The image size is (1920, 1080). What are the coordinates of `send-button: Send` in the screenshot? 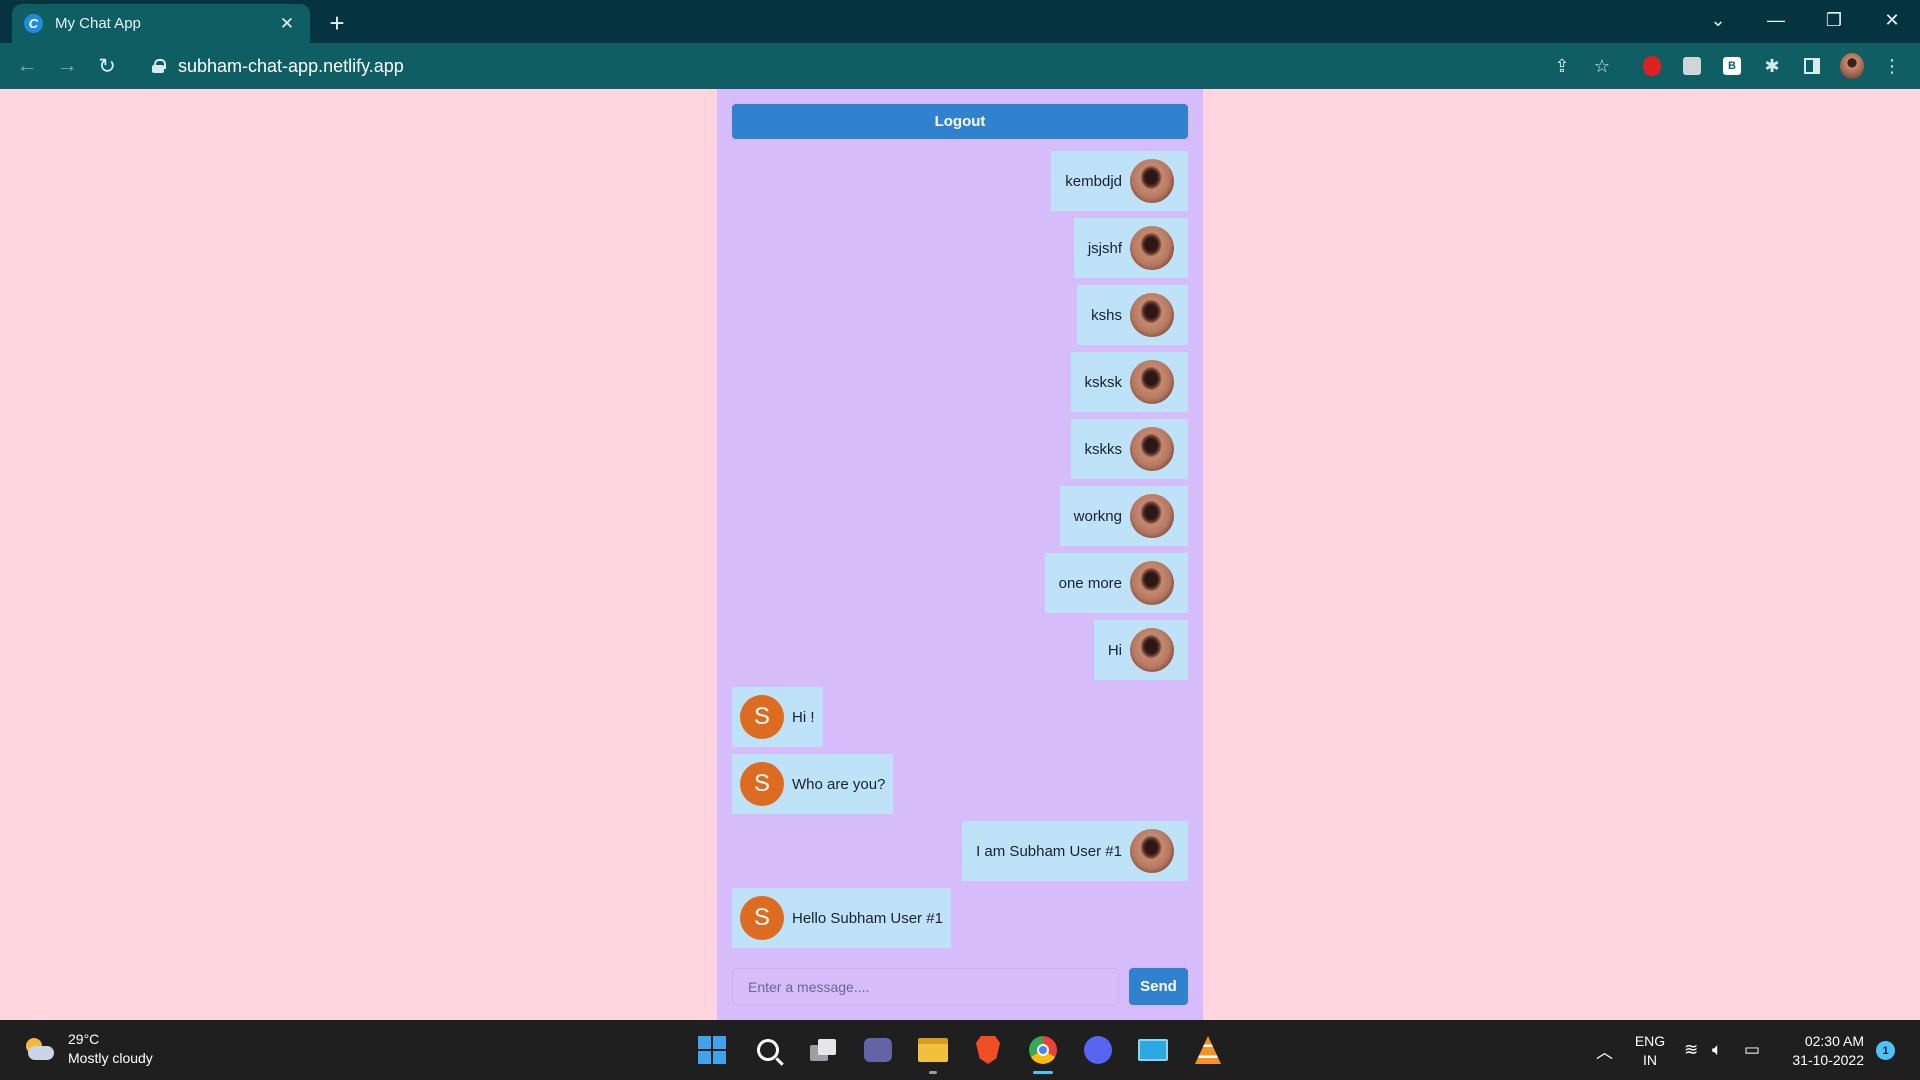 It's located at (1158, 986).